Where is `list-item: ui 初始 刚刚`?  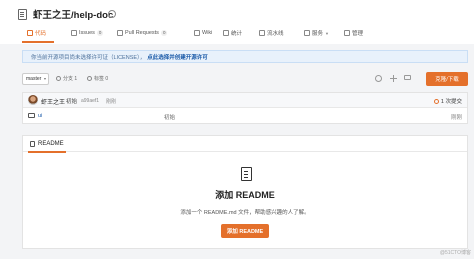 list-item: ui 初始 刚刚 is located at coordinates (245, 116).